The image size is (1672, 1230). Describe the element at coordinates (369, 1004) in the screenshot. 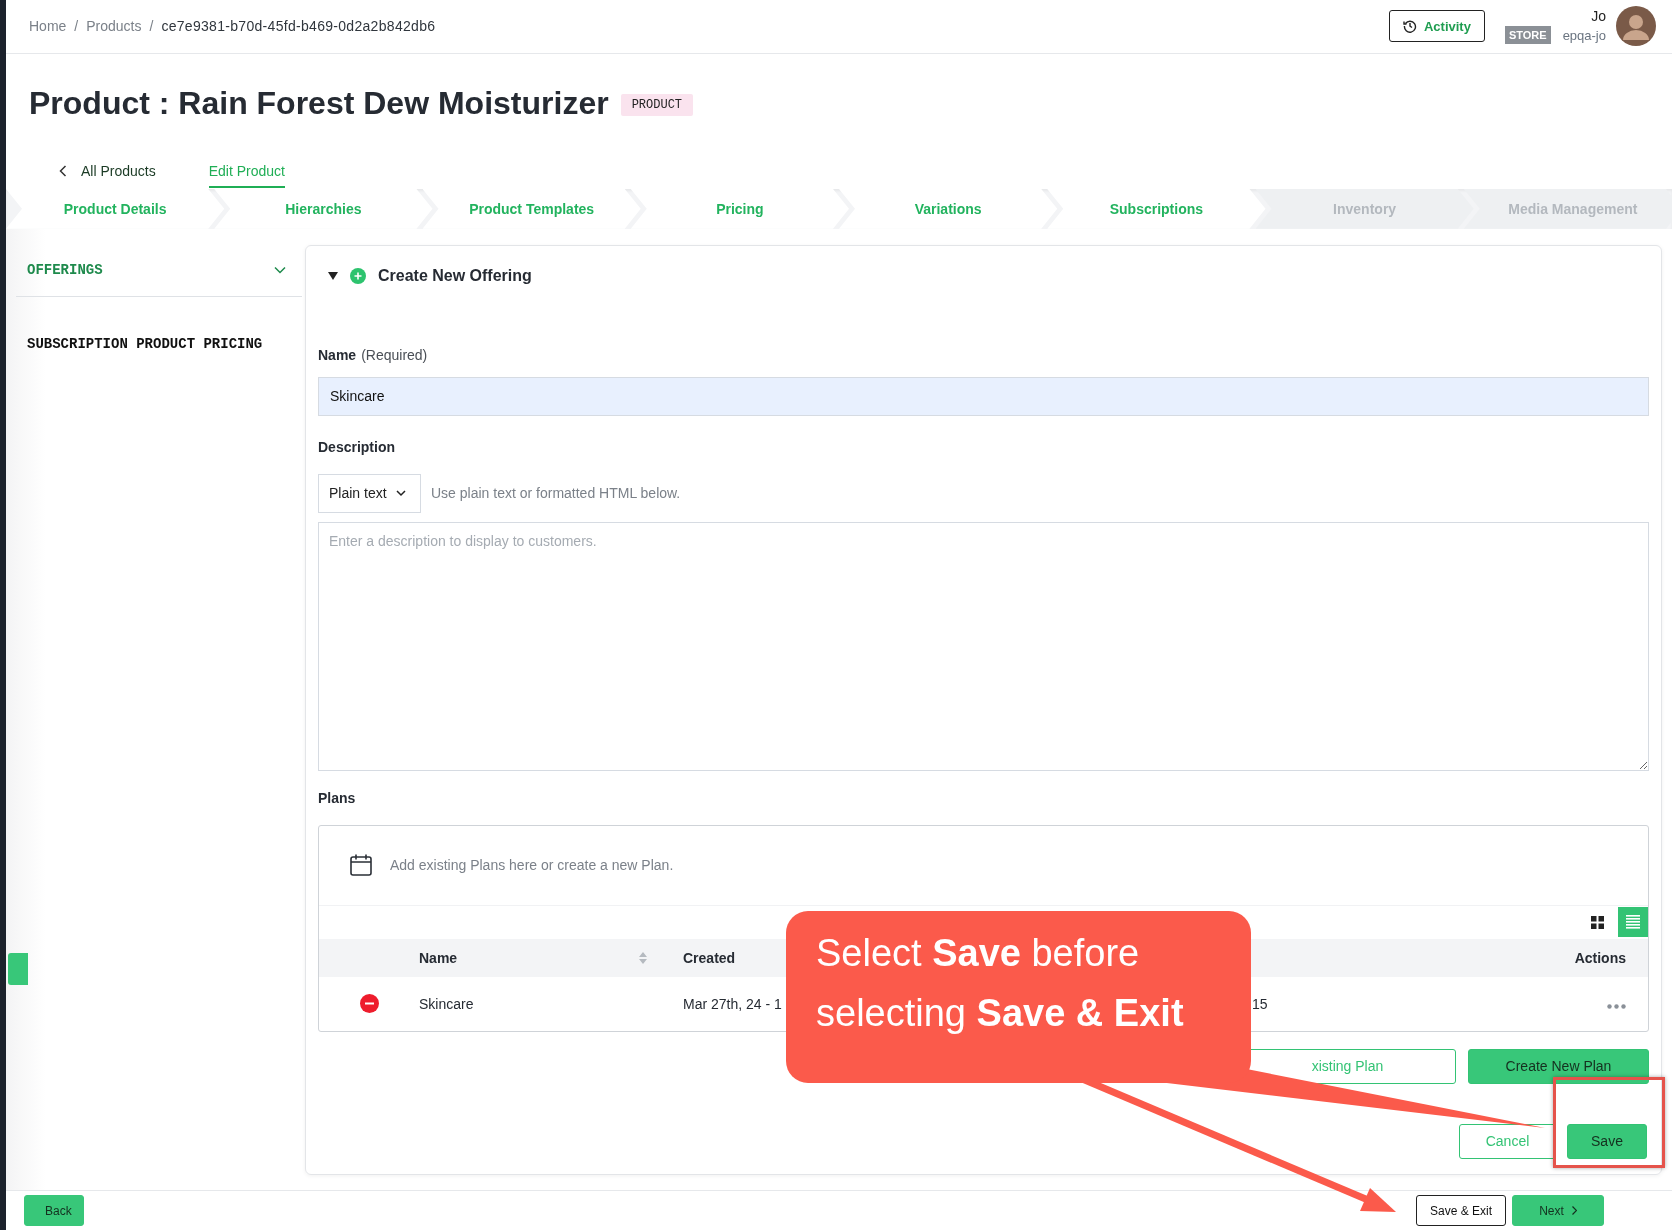

I see `remove-icon` at that location.